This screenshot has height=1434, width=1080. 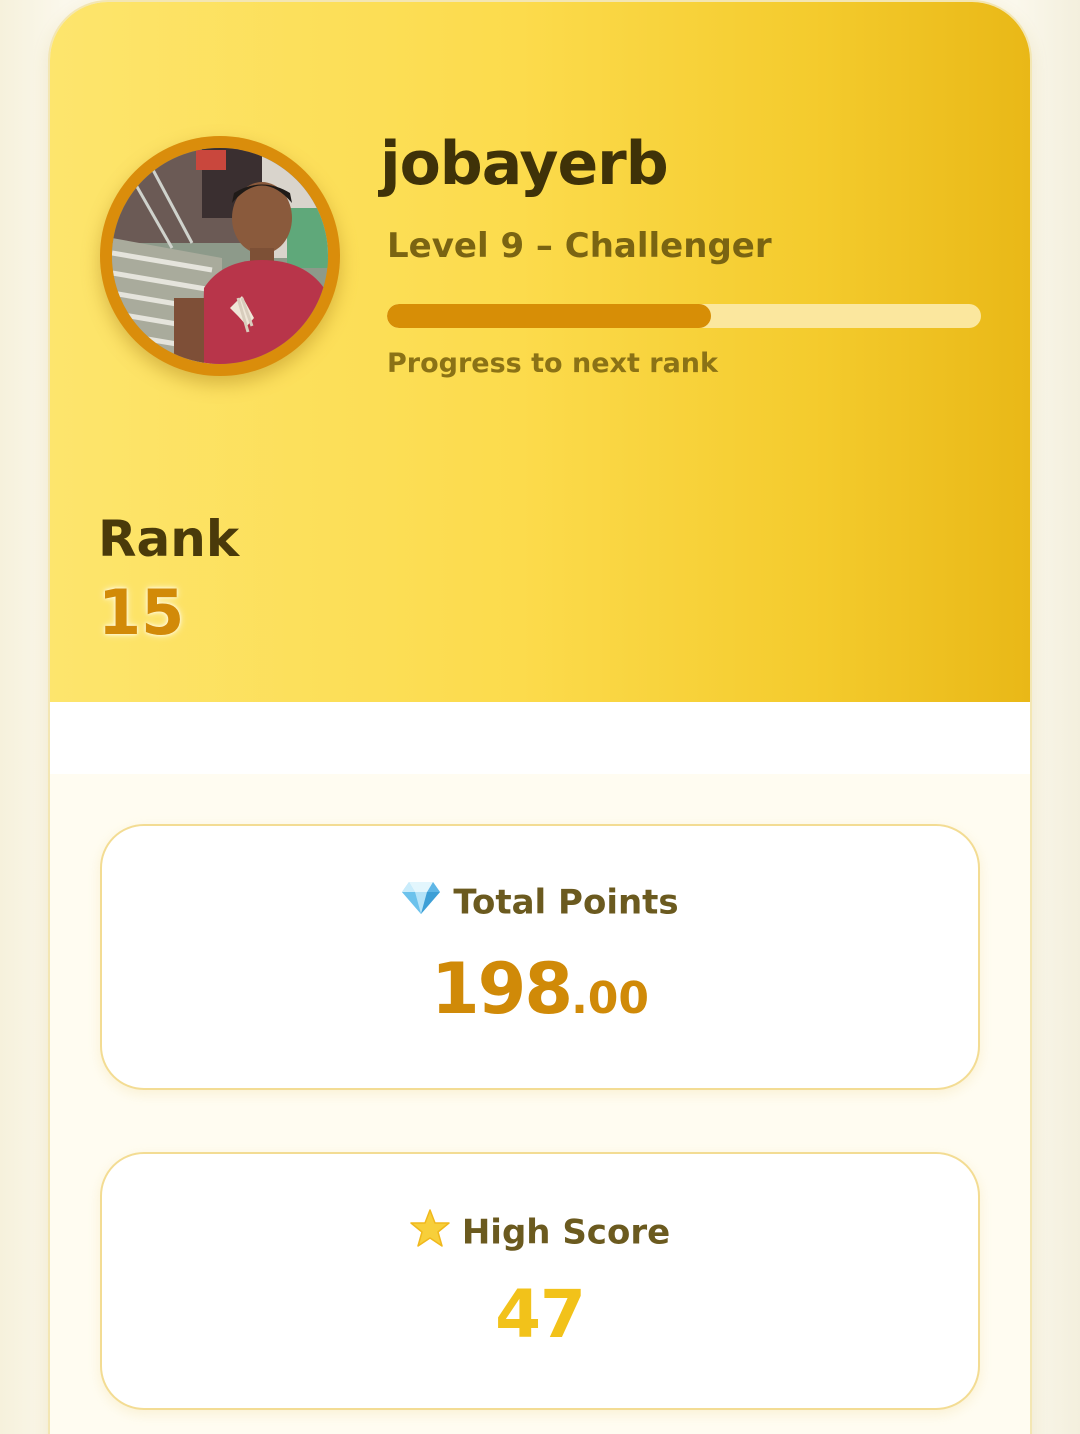 What do you see at coordinates (501, 989) in the screenshot?
I see `total-points-integer: 198` at bounding box center [501, 989].